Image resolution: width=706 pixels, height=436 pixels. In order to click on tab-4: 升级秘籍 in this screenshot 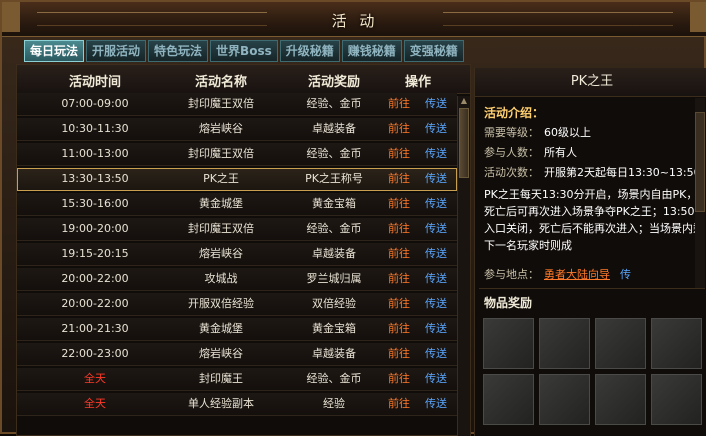, I will do `click(309, 51)`.